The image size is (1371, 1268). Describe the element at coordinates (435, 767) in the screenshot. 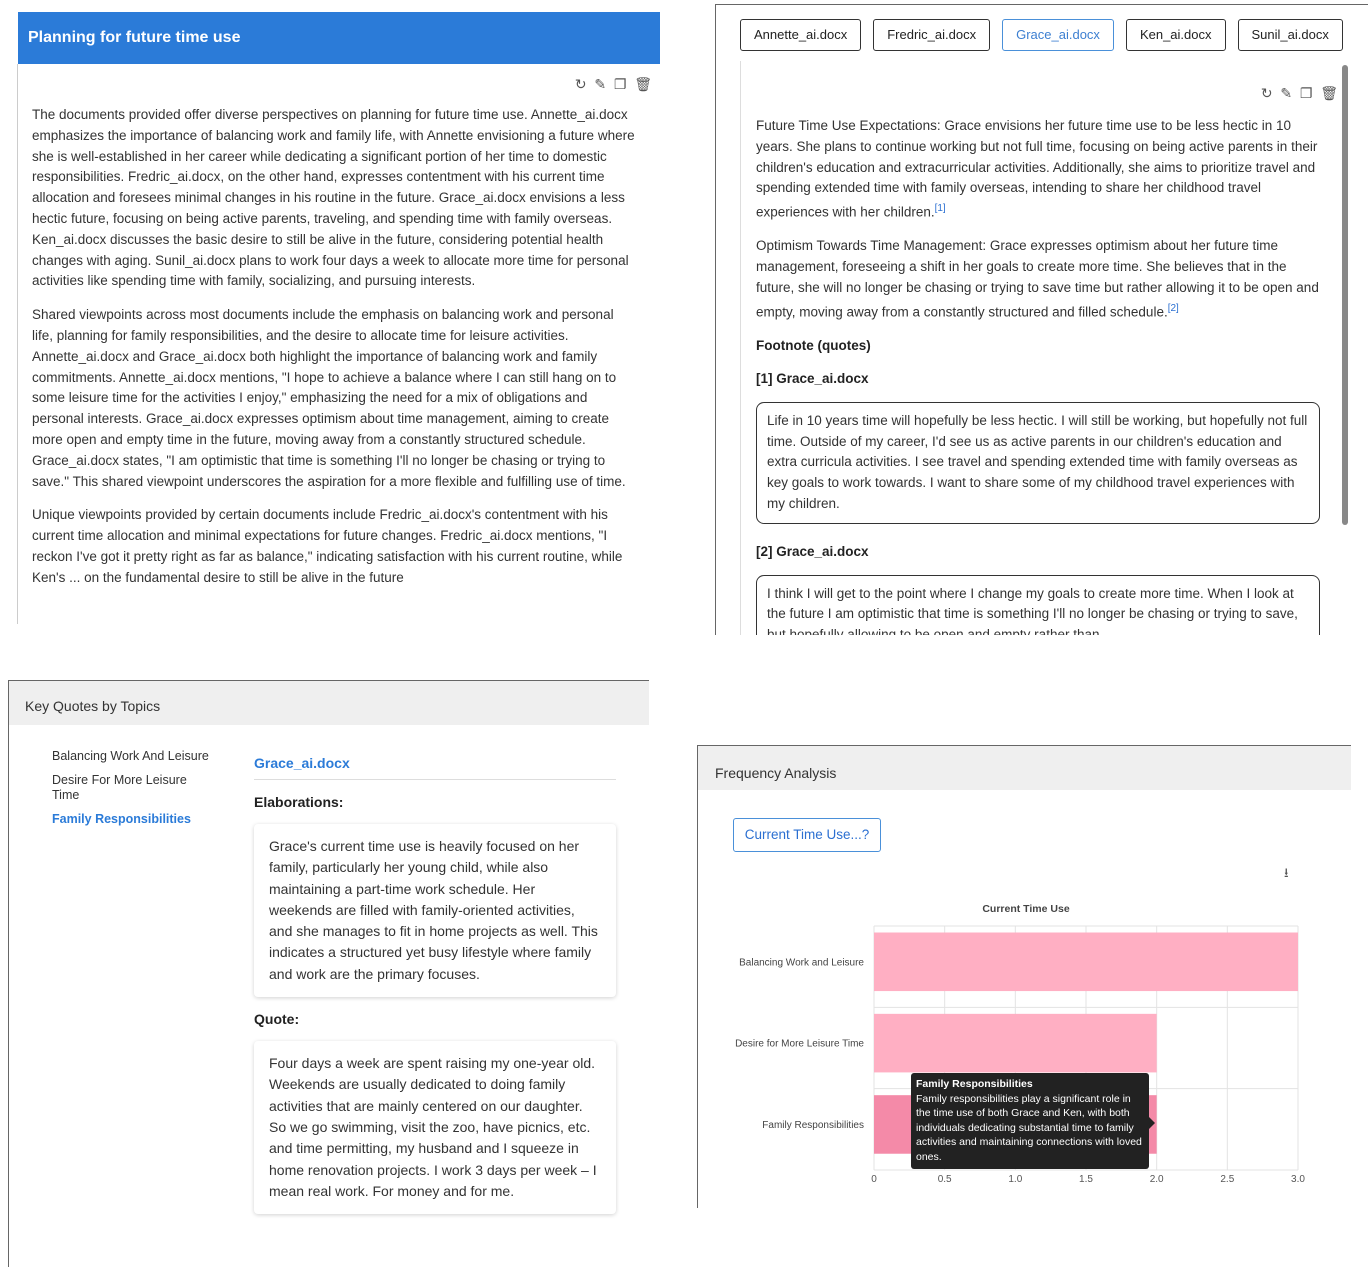

I see `doc-title: Grace_ai.docx` at that location.